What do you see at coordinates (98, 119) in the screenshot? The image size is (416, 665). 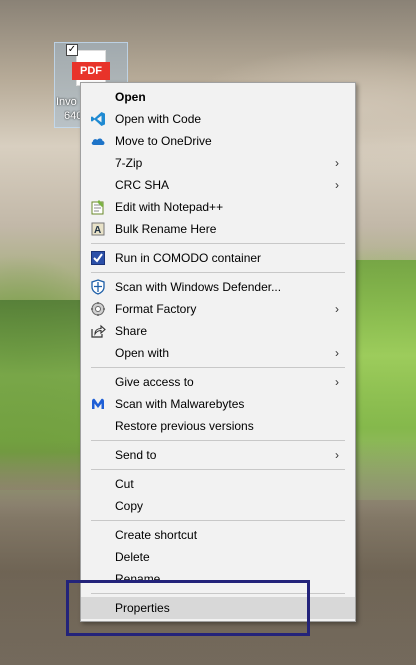 I see `vscode-icon` at bounding box center [98, 119].